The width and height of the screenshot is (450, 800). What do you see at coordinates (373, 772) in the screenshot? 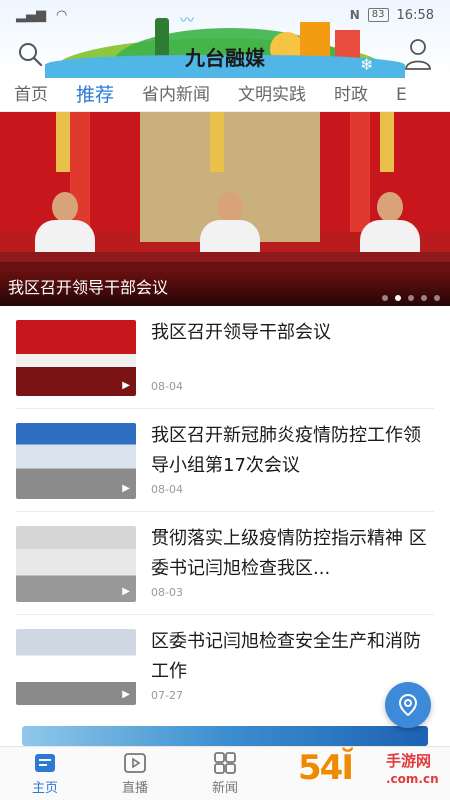
I see `watermark-logo: 54Ĭ 手游网 .com.cn` at bounding box center [373, 772].